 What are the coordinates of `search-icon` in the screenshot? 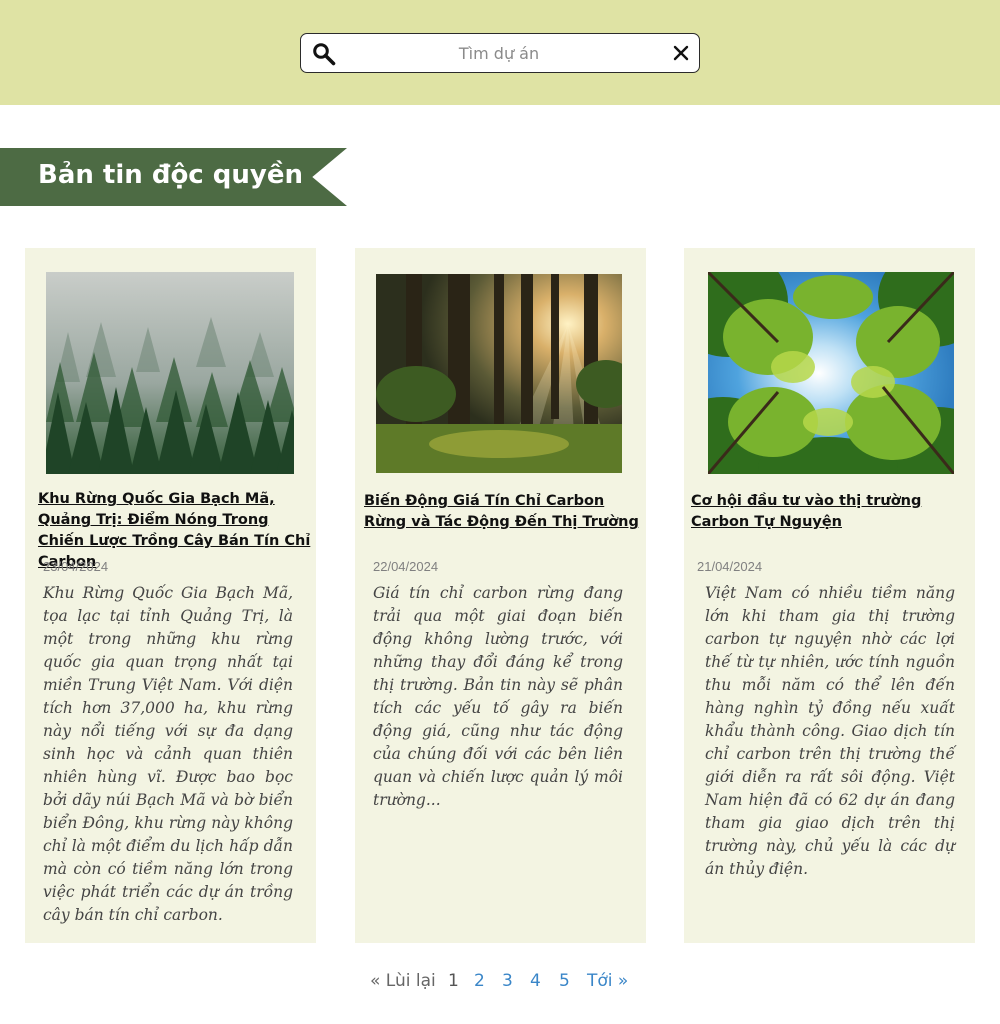 It's located at (324, 54).